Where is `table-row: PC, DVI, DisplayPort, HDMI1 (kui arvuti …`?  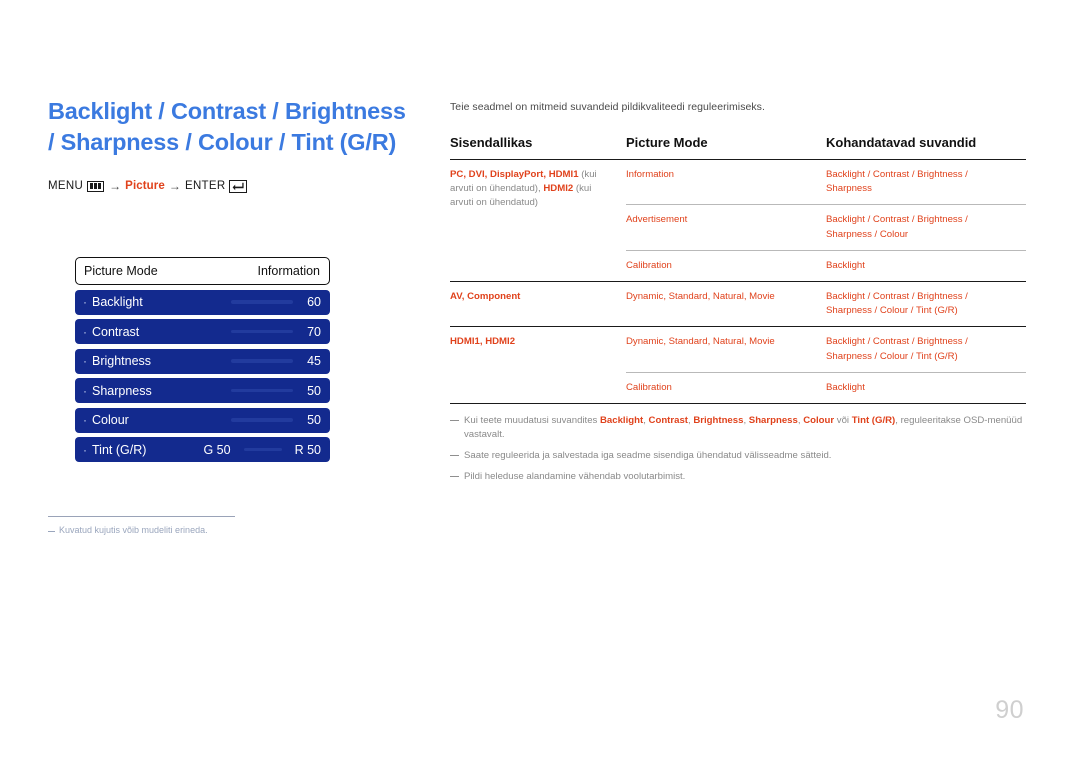
table-row: PC, DVI, DisplayPort, HDMI1 (kui arvuti … is located at coordinates (738, 220).